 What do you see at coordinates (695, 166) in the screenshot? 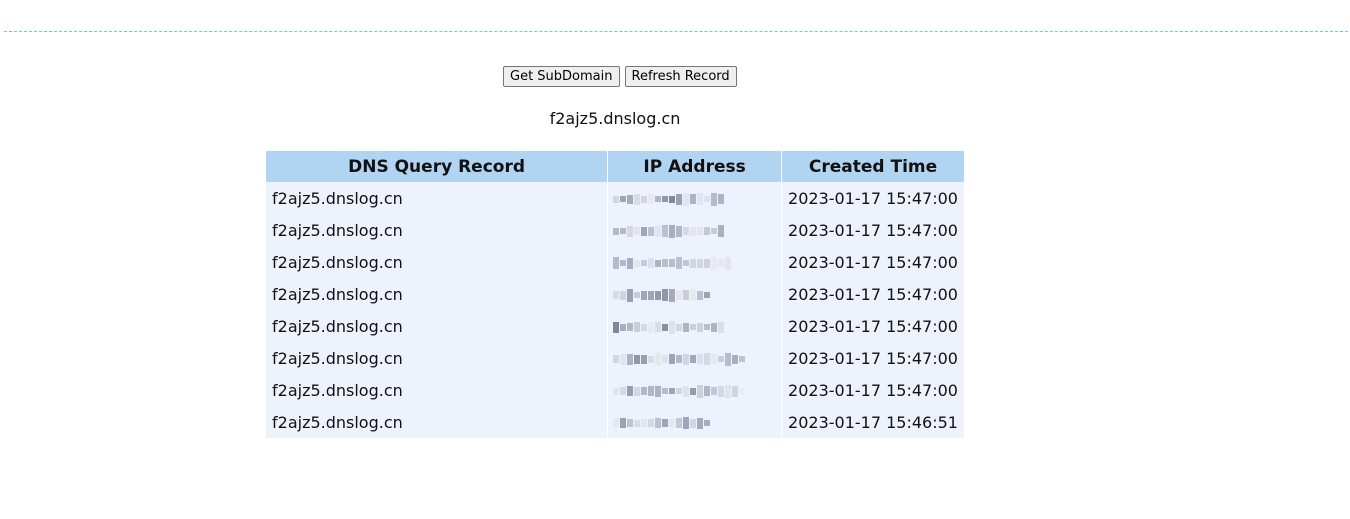
I see `header-ip-address: IP Address` at bounding box center [695, 166].